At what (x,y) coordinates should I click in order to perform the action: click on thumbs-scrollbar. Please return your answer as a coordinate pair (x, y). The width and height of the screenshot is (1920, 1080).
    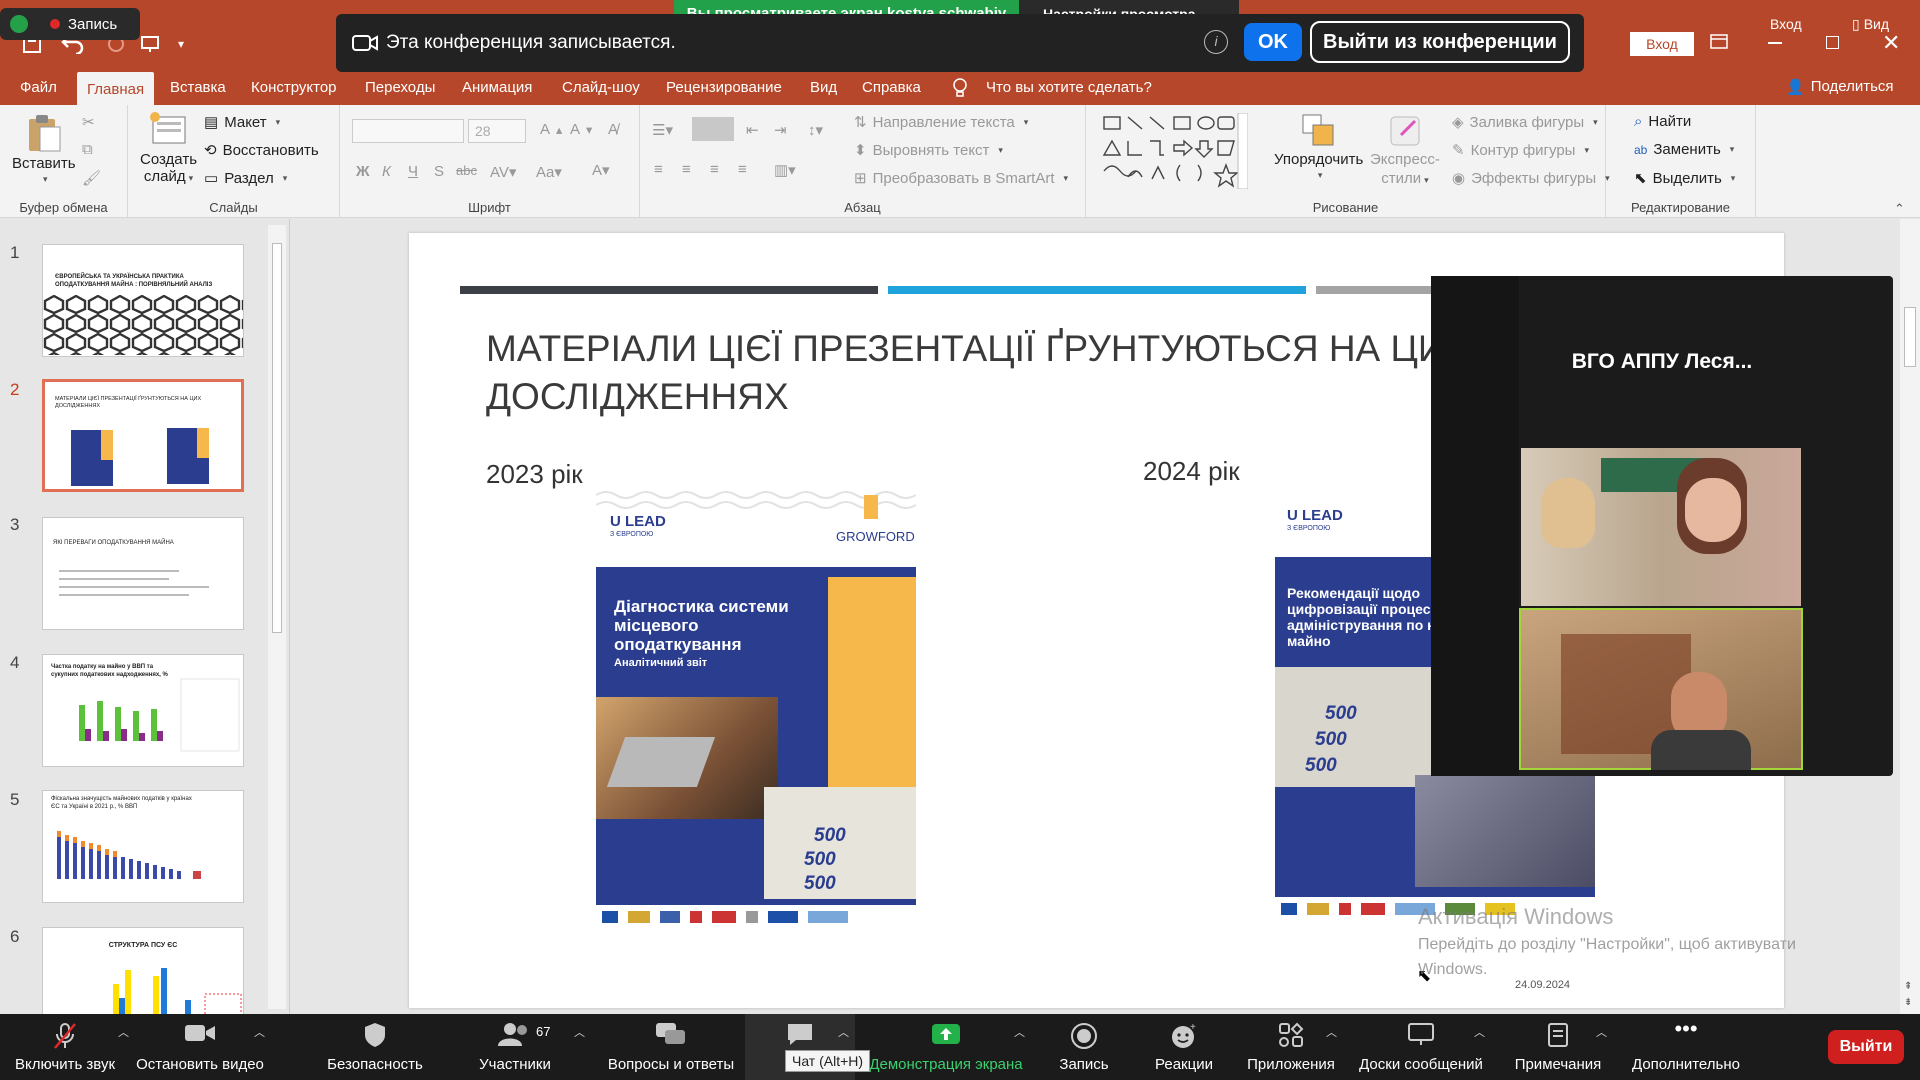
    Looking at the image, I should click on (277, 617).